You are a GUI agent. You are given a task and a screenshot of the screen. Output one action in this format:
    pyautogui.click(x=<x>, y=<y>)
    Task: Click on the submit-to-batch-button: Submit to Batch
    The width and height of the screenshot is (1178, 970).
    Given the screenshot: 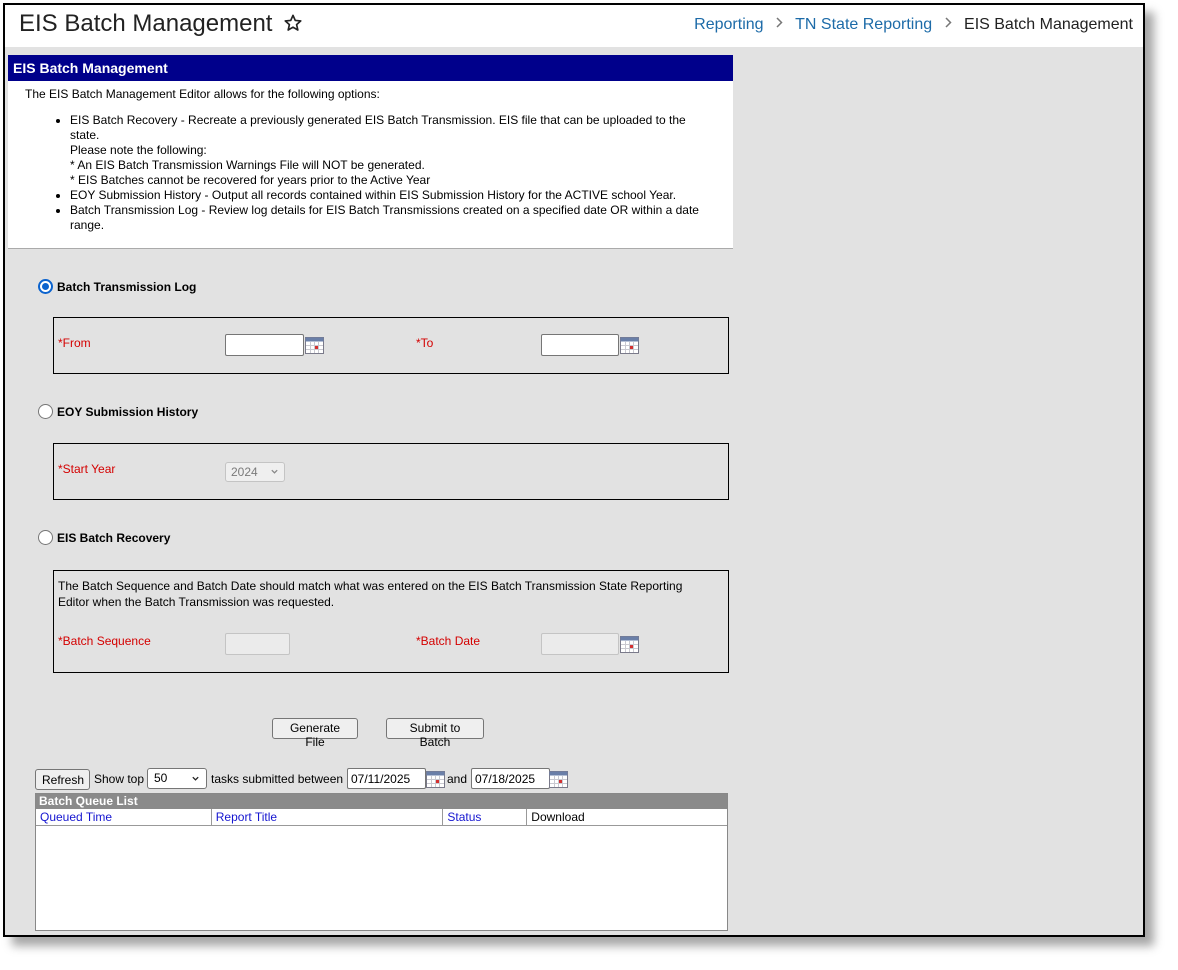 What is the action you would take?
    pyautogui.click(x=435, y=733)
    